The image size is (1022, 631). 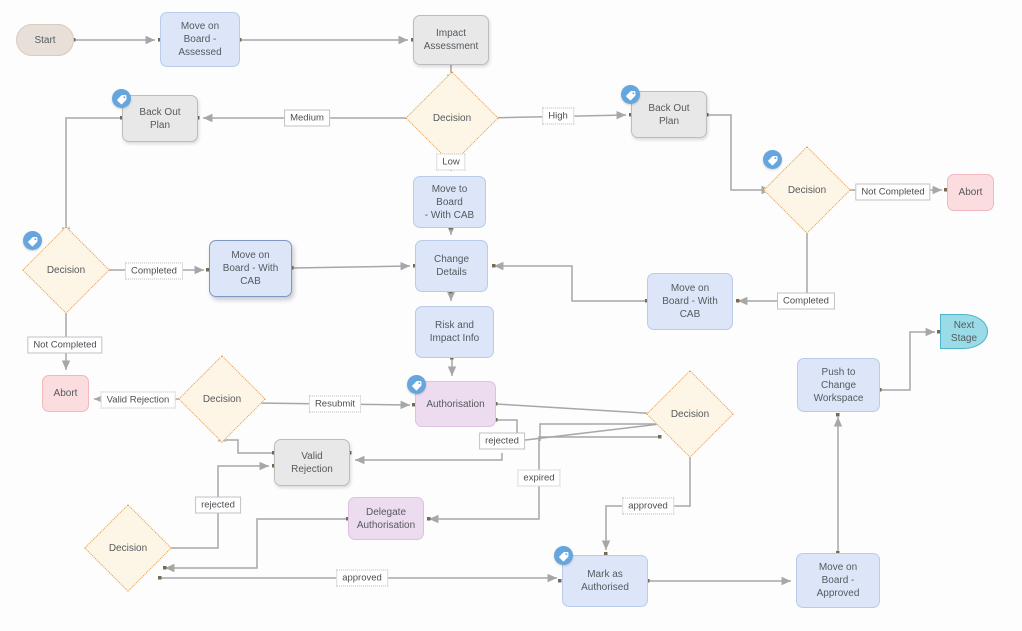 I want to click on node-move-assessed: Move on Board - Assessed, so click(x=200, y=39).